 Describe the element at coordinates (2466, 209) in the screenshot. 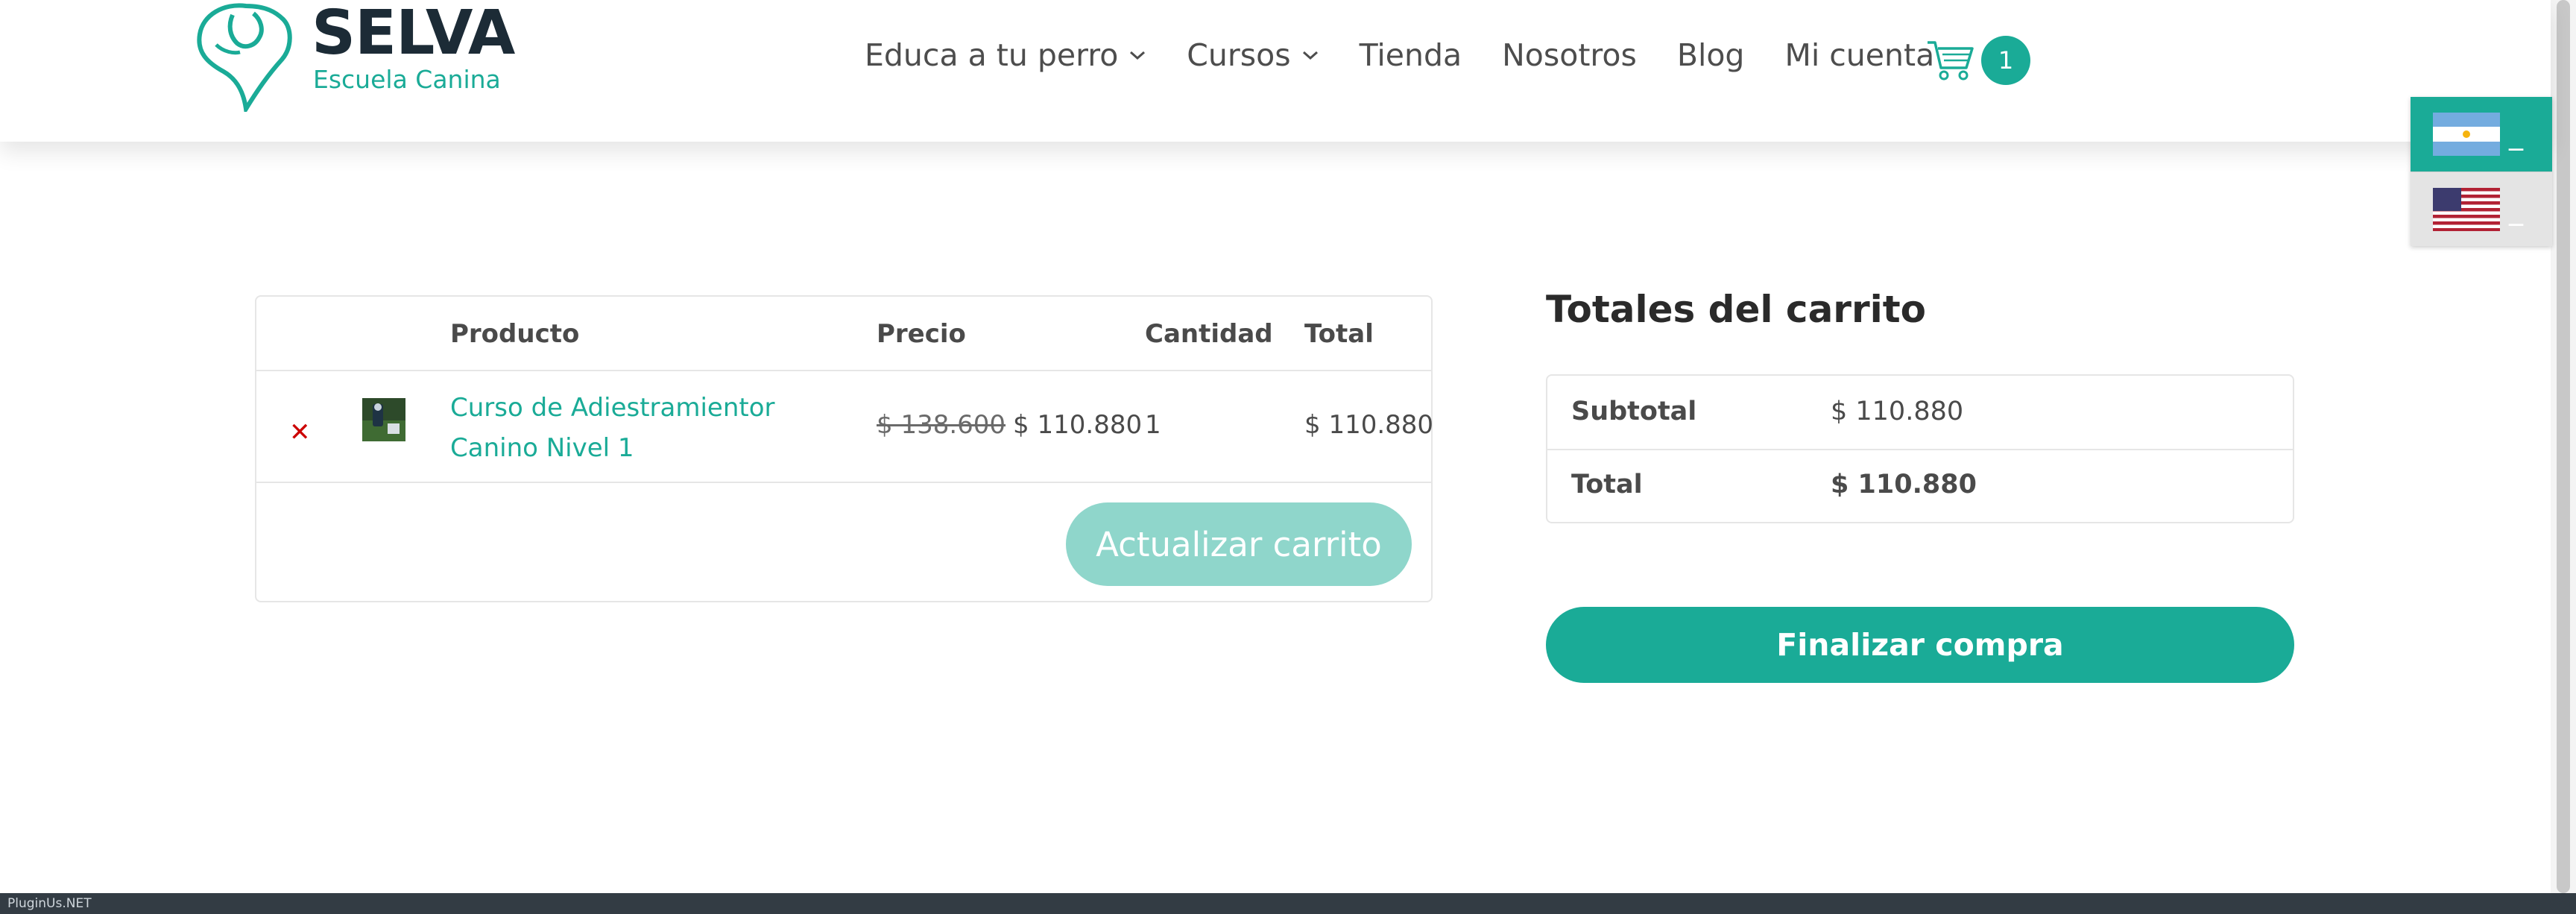

I see `usa-flag-icon` at that location.